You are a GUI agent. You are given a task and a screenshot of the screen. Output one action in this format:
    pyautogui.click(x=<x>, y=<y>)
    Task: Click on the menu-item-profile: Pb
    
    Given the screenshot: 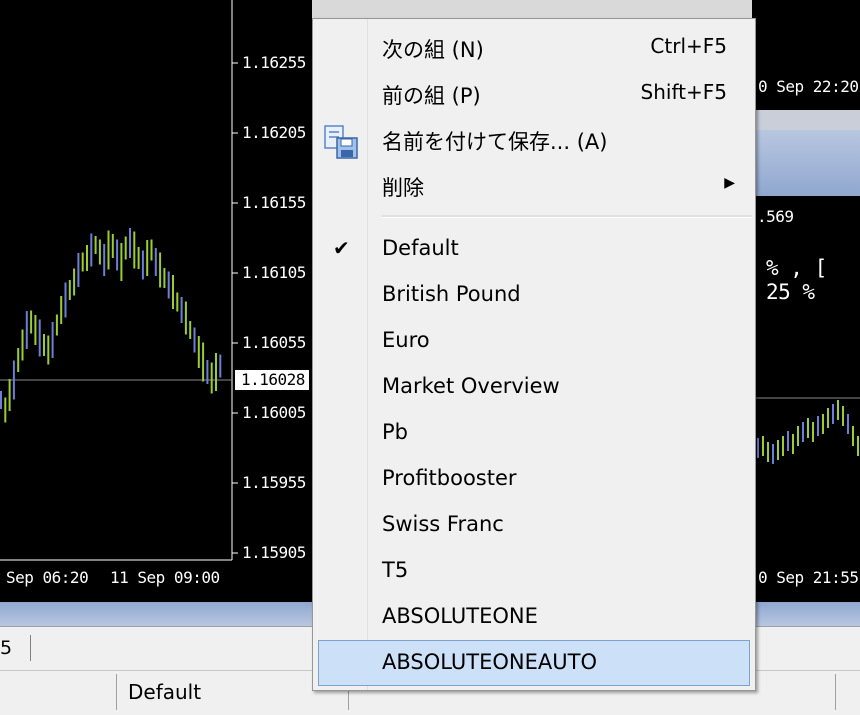 What is the action you would take?
    pyautogui.click(x=534, y=434)
    